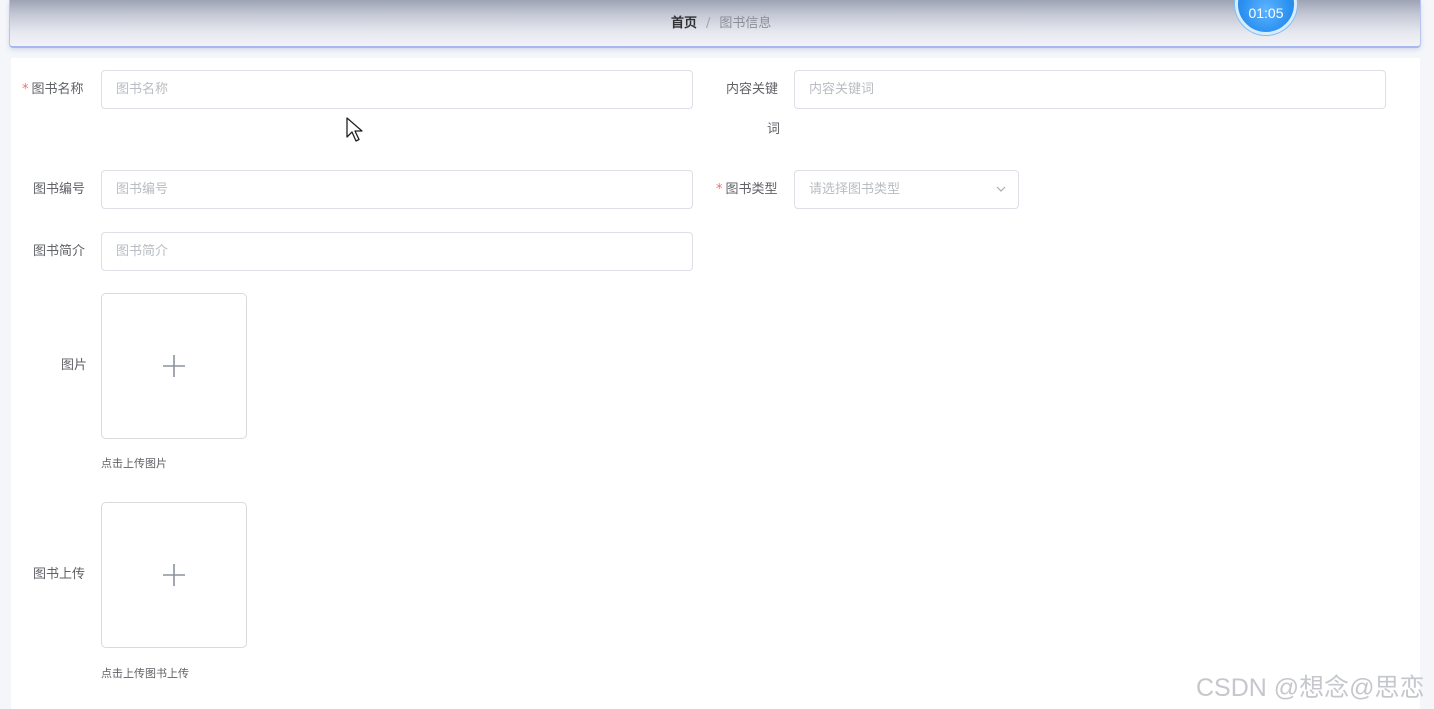 The image size is (1434, 709). What do you see at coordinates (1266, 13) in the screenshot?
I see `timer-text: 01:05` at bounding box center [1266, 13].